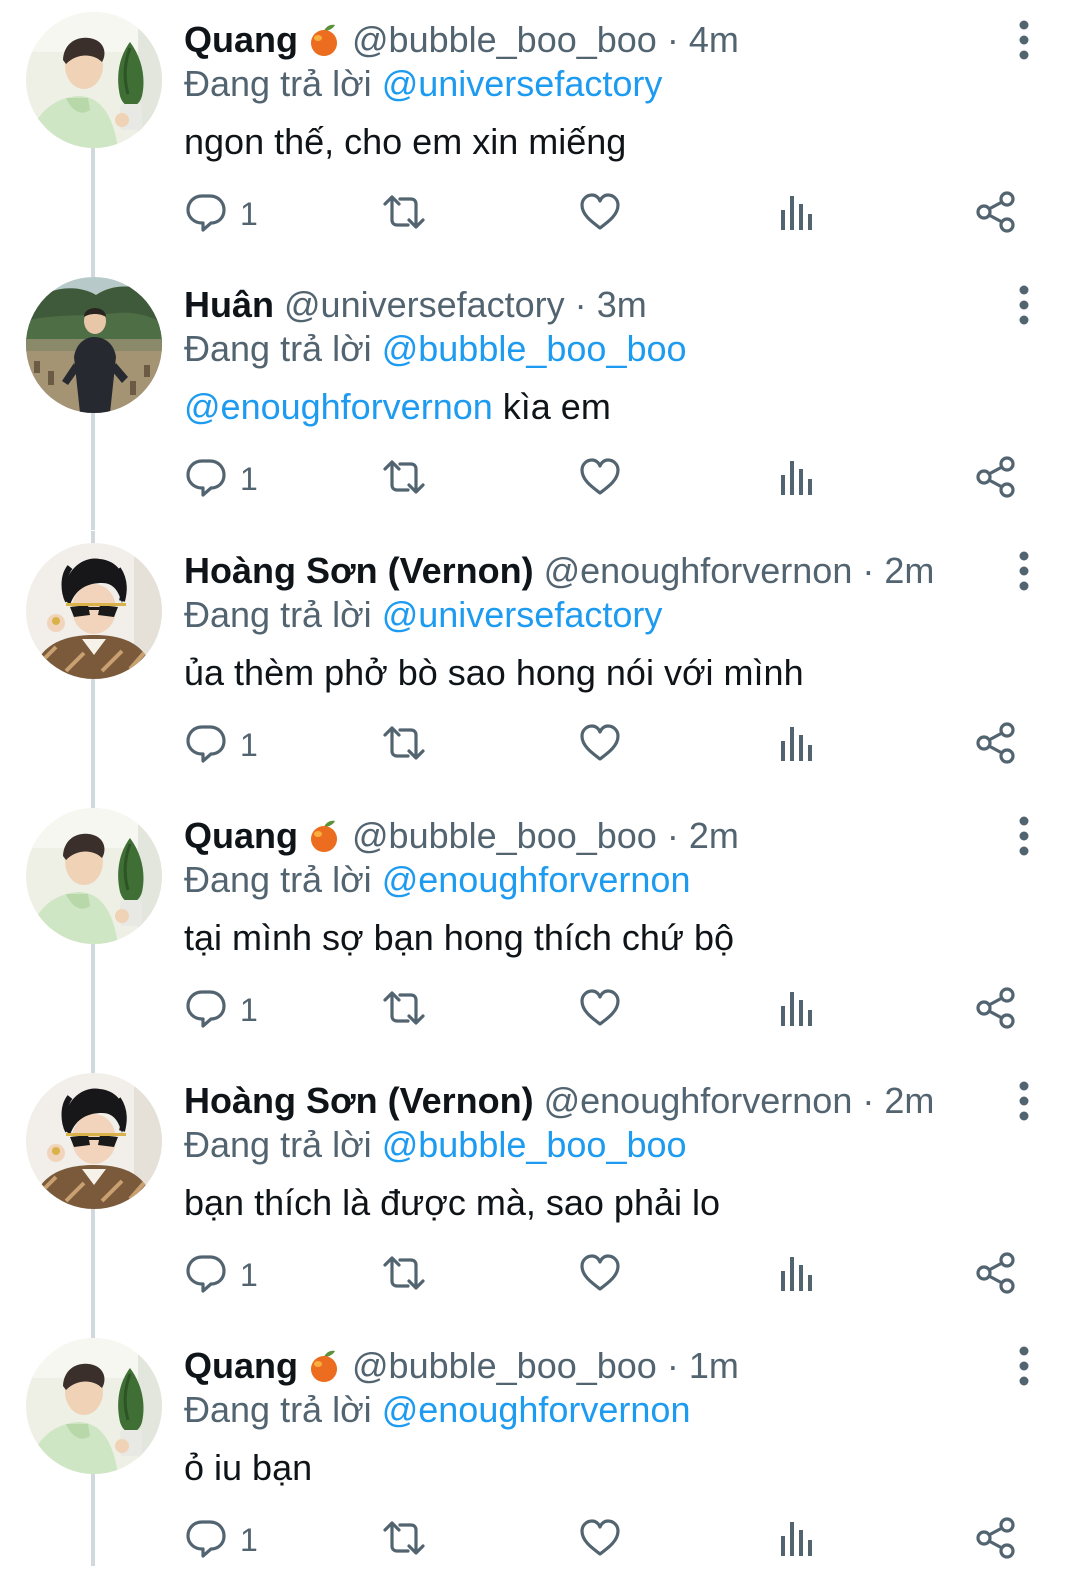 This screenshot has width=1080, height=1591. Describe the element at coordinates (622, 304) in the screenshot. I see `timestamp: 3m` at that location.